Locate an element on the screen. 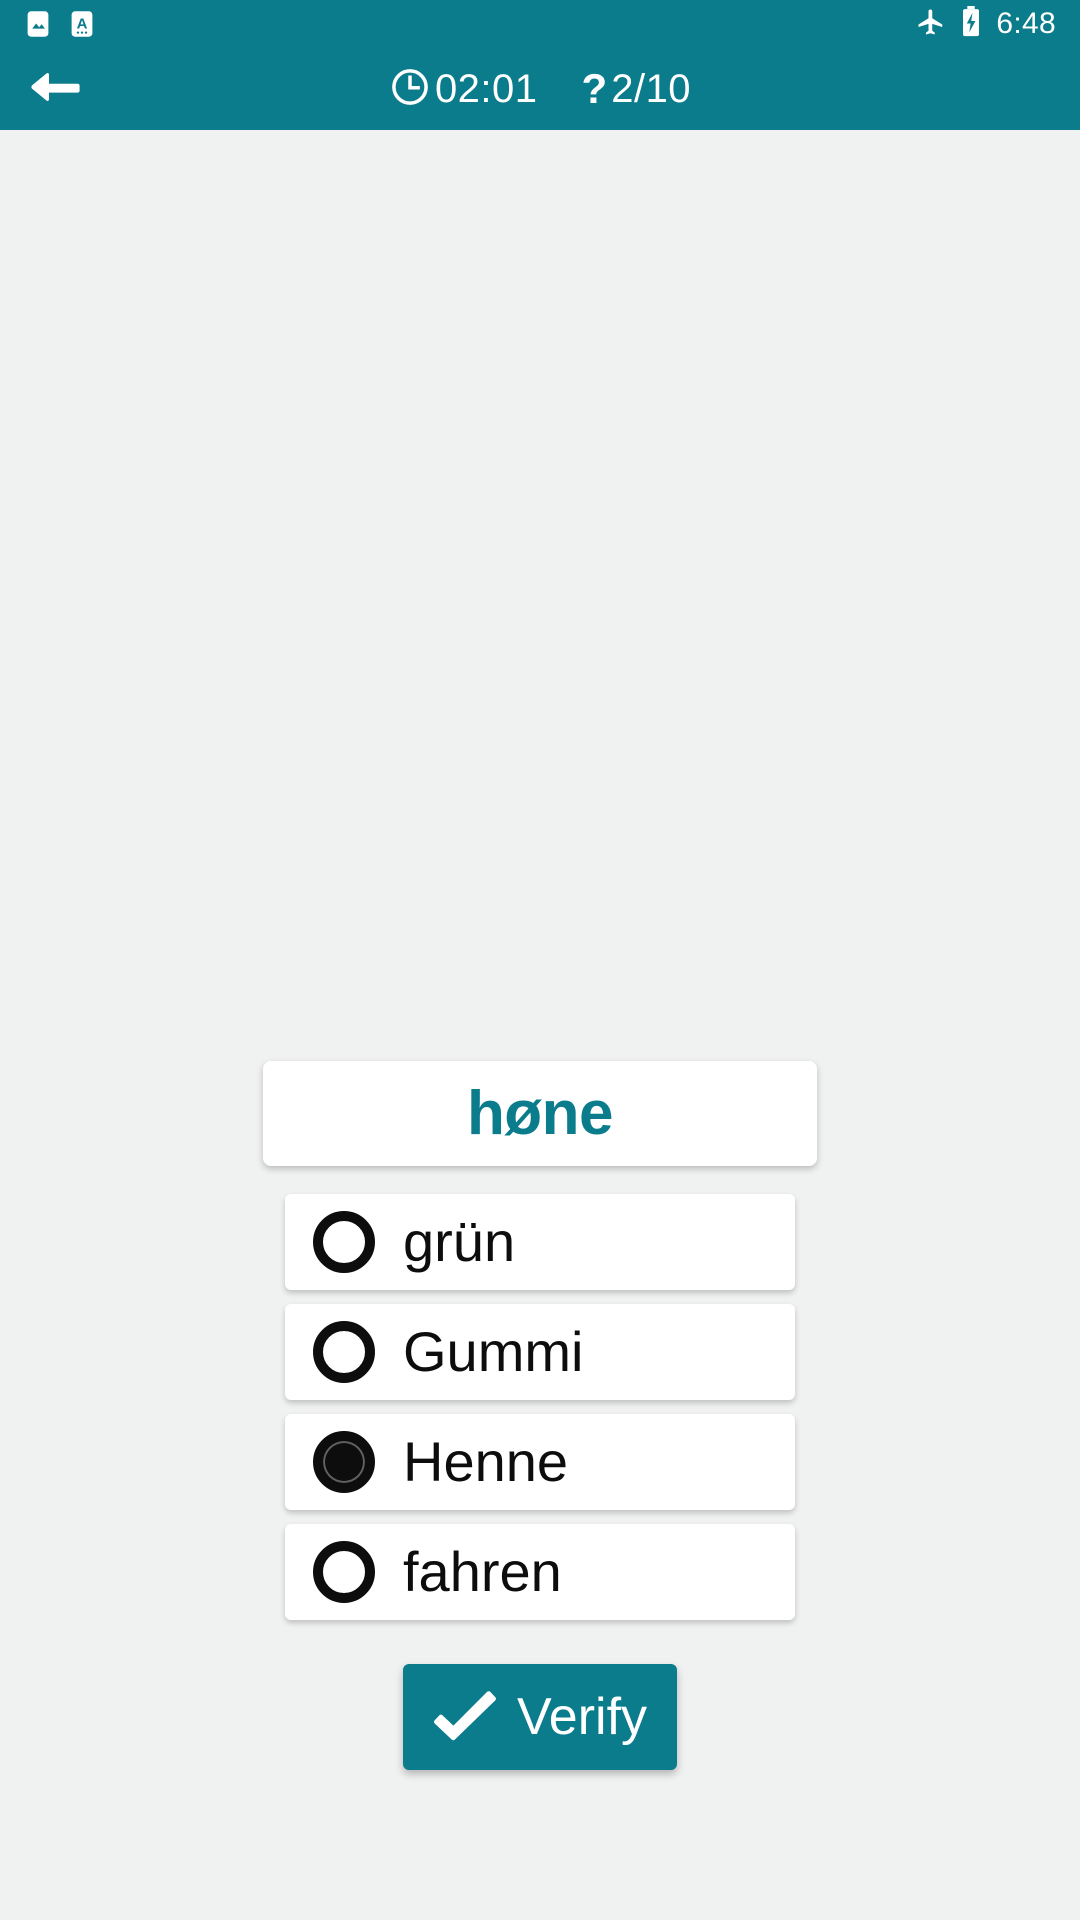 This screenshot has height=1920, width=1080. back-button is located at coordinates (55, 89).